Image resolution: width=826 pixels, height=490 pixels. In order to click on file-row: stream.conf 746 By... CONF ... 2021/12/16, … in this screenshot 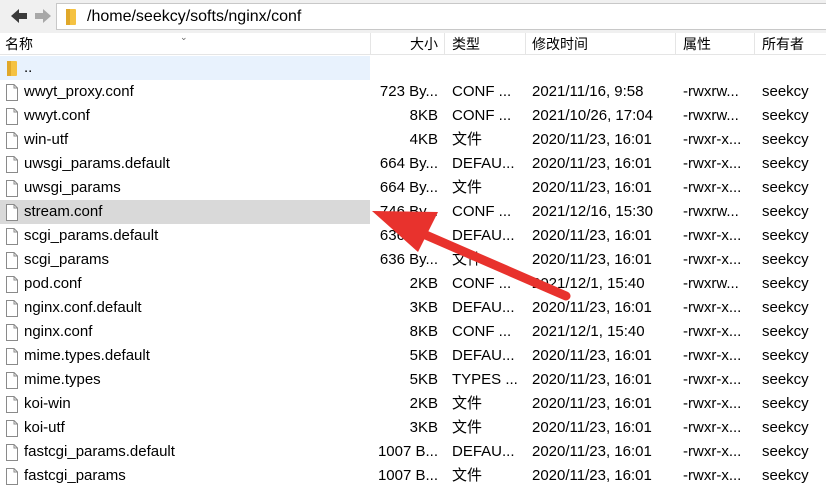, I will do `click(413, 212)`.